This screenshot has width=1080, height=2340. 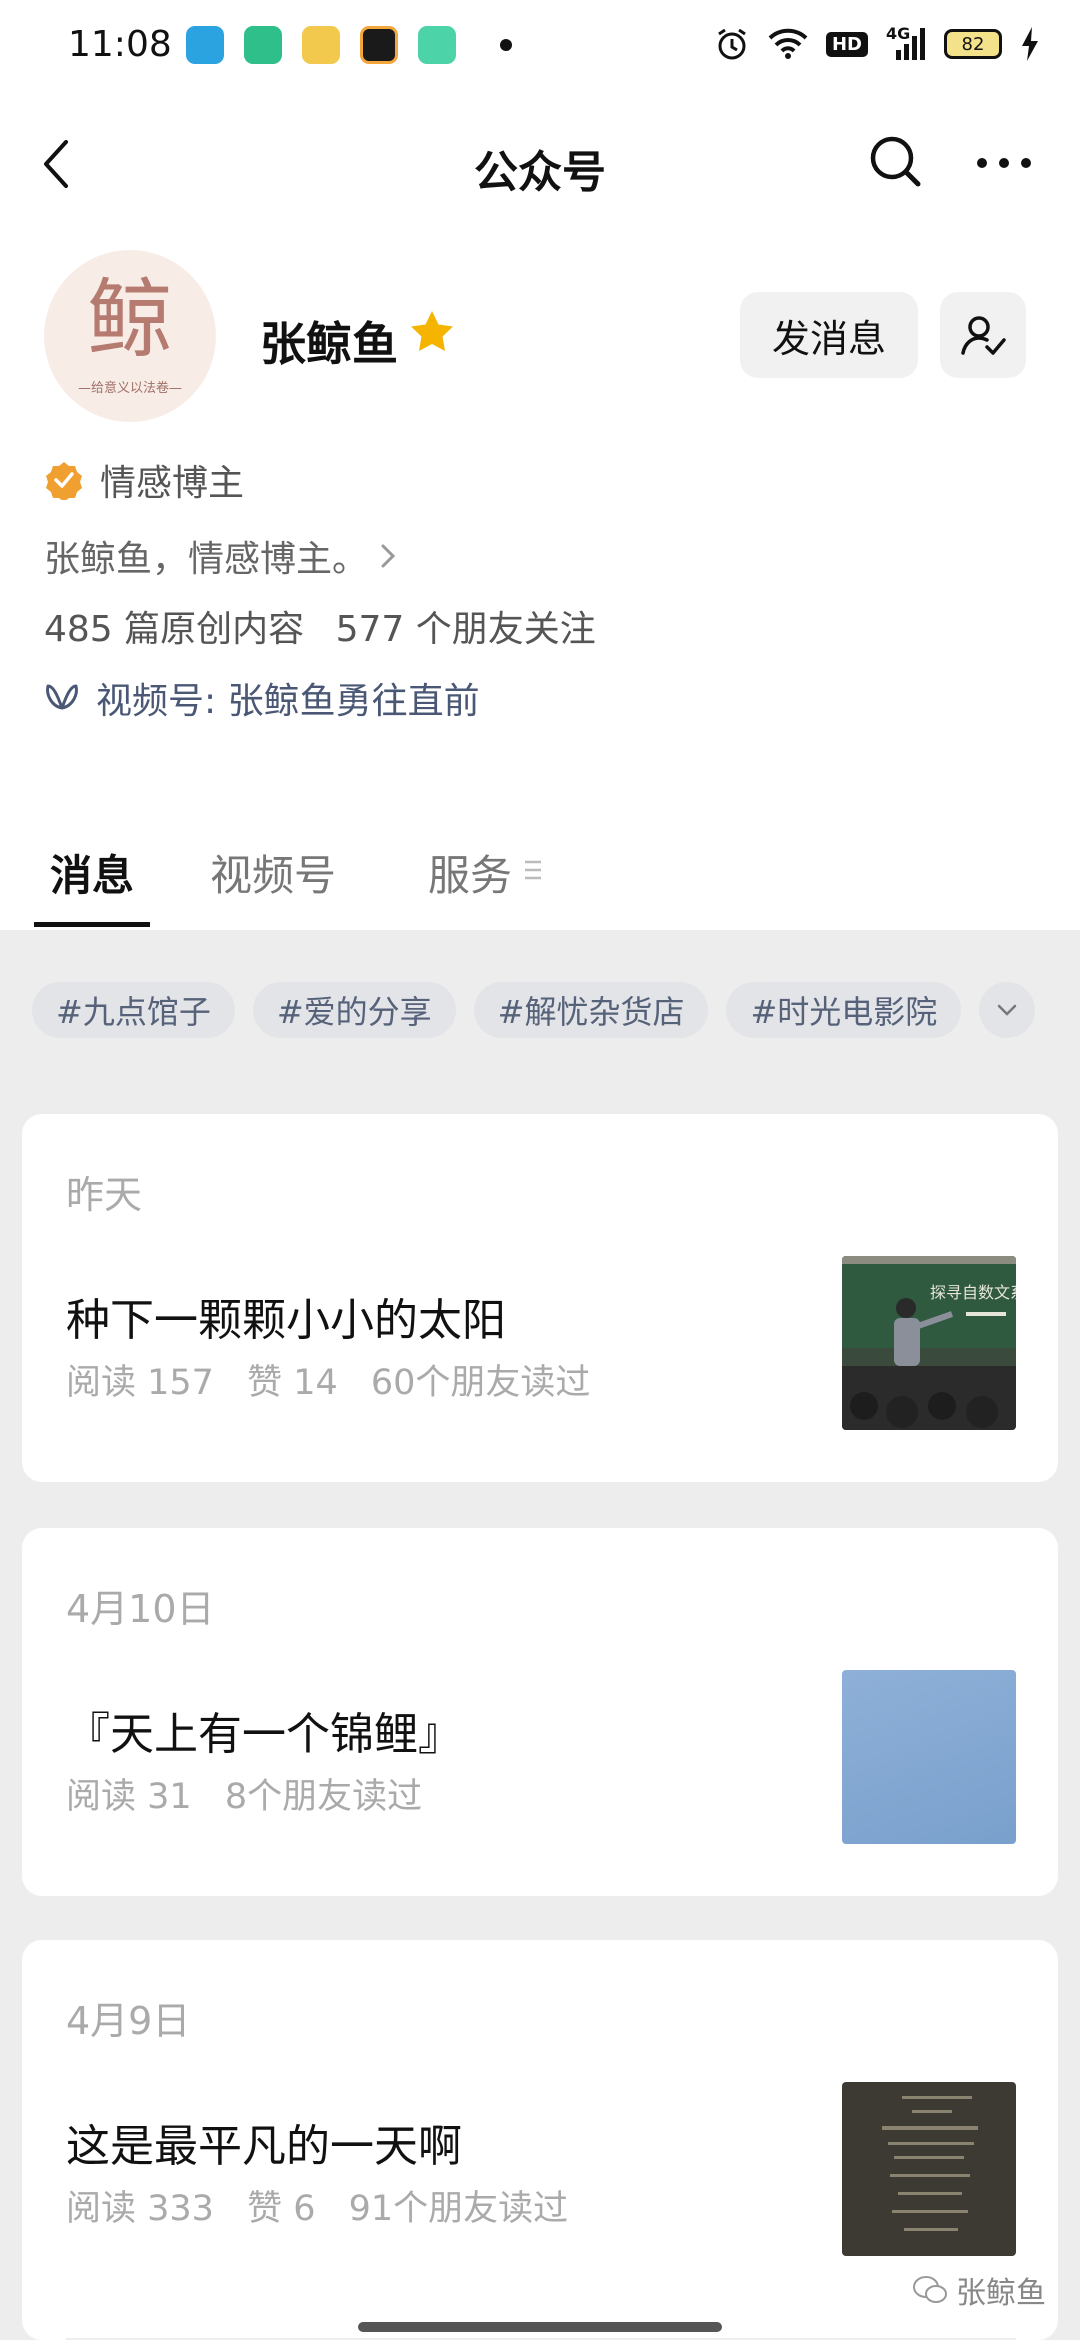 I want to click on verified-badge-icon, so click(x=64, y=481).